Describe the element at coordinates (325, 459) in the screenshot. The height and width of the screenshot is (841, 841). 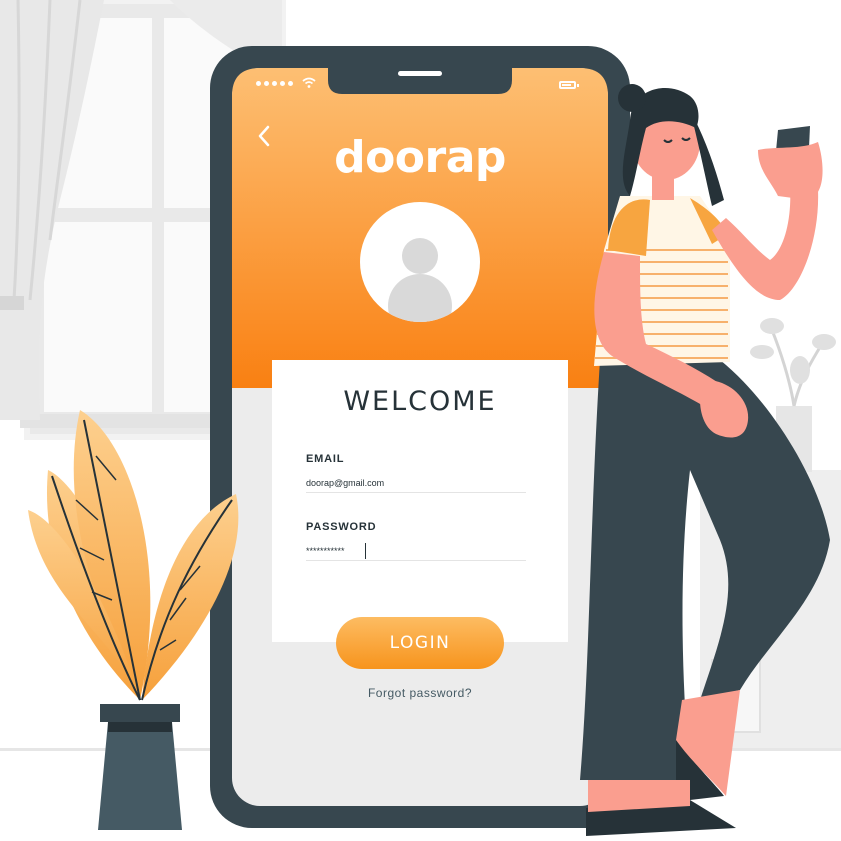
I see `email-label: EMAIL` at that location.